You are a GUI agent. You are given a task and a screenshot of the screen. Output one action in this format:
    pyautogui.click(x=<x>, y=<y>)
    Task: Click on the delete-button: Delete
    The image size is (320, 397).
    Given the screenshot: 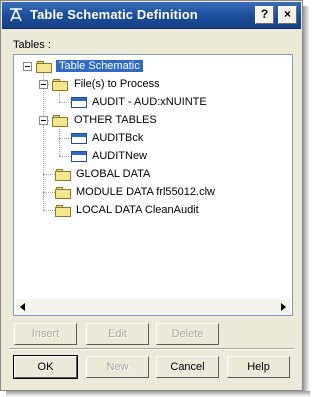 What is the action you would take?
    pyautogui.click(x=187, y=334)
    